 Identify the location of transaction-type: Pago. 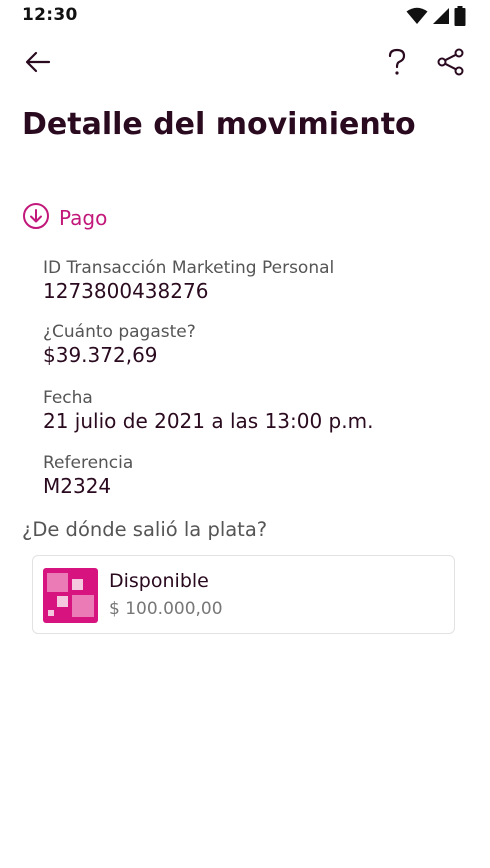
(64, 218).